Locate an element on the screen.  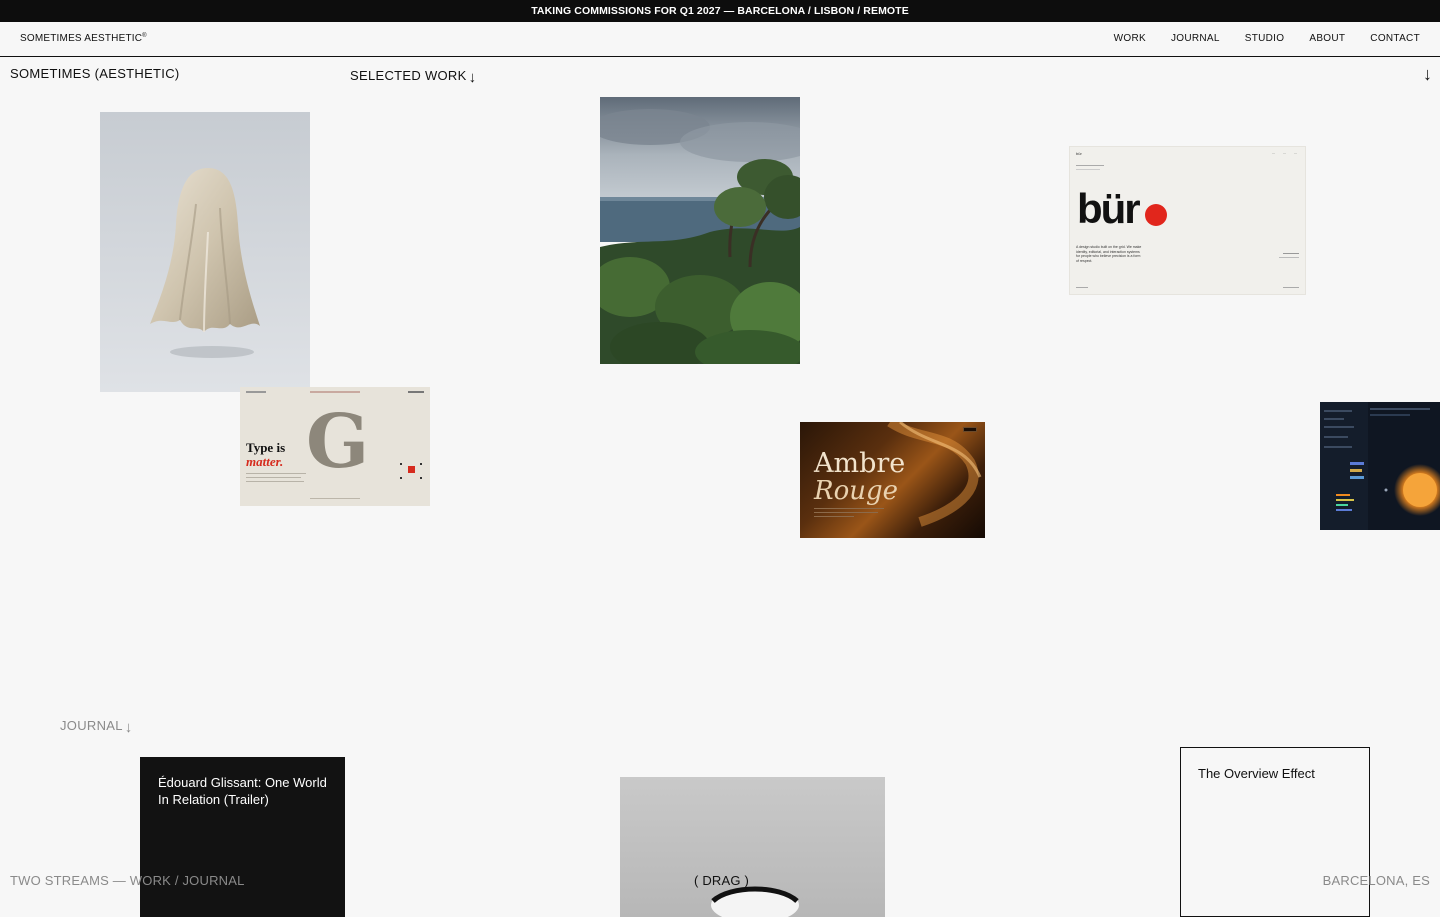
brand-logo: SOMETIMES AESTHETIC® is located at coordinates (83, 38).